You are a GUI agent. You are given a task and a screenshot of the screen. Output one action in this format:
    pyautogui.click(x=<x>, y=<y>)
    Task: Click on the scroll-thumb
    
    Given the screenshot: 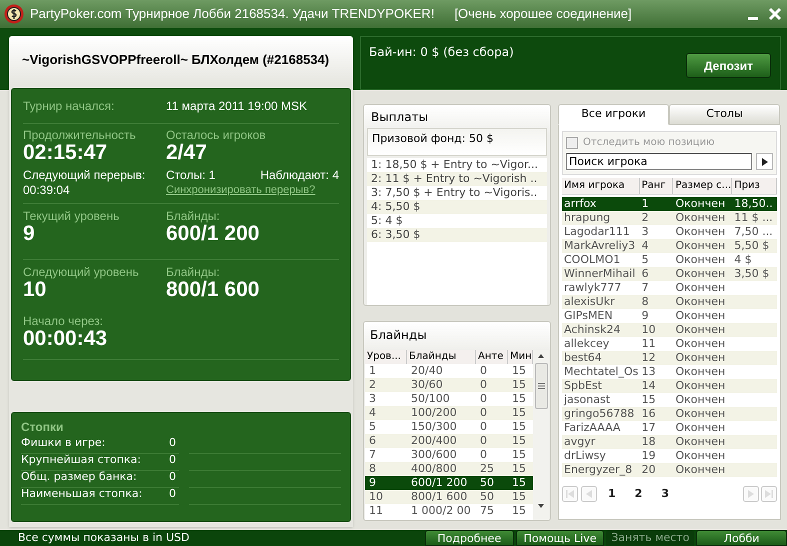 What is the action you would take?
    pyautogui.click(x=541, y=386)
    